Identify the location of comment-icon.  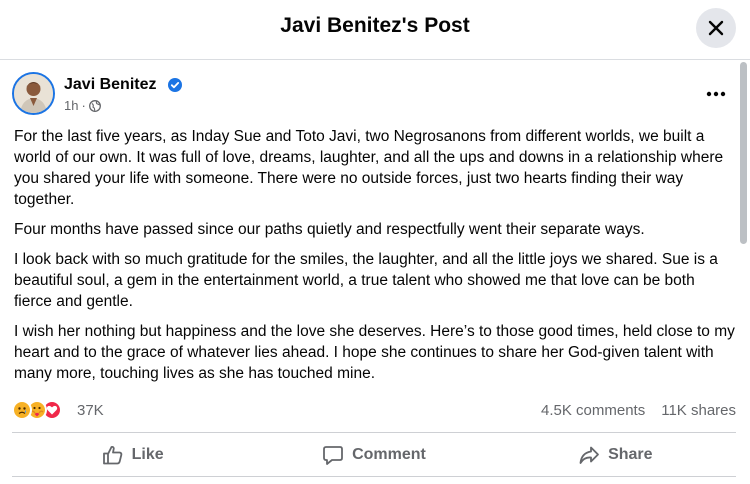
(333, 455).